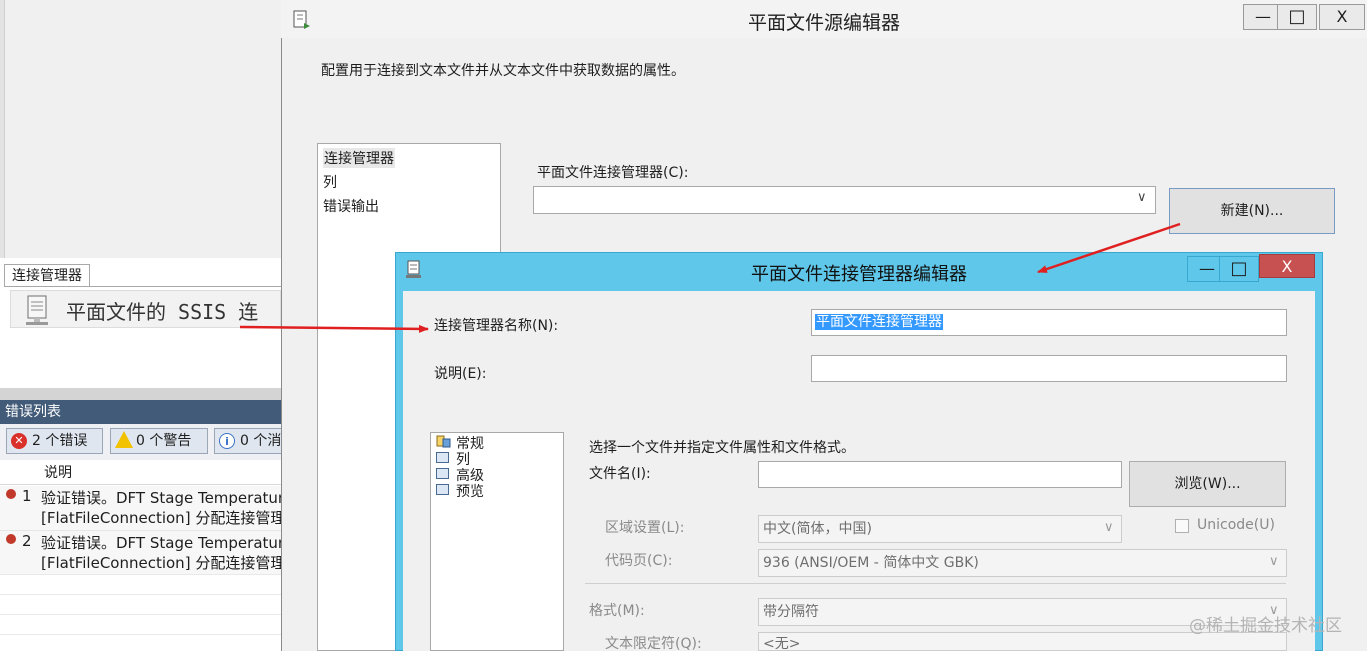 This screenshot has height=653, width=1367. Describe the element at coordinates (1265, 626) in the screenshot. I see `watermark: @稀土掘金技术社区` at that location.